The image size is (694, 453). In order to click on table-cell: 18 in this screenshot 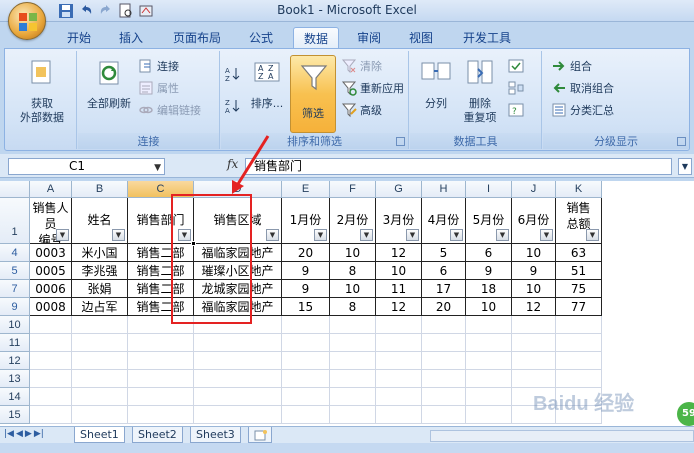, I will do `click(489, 289)`.